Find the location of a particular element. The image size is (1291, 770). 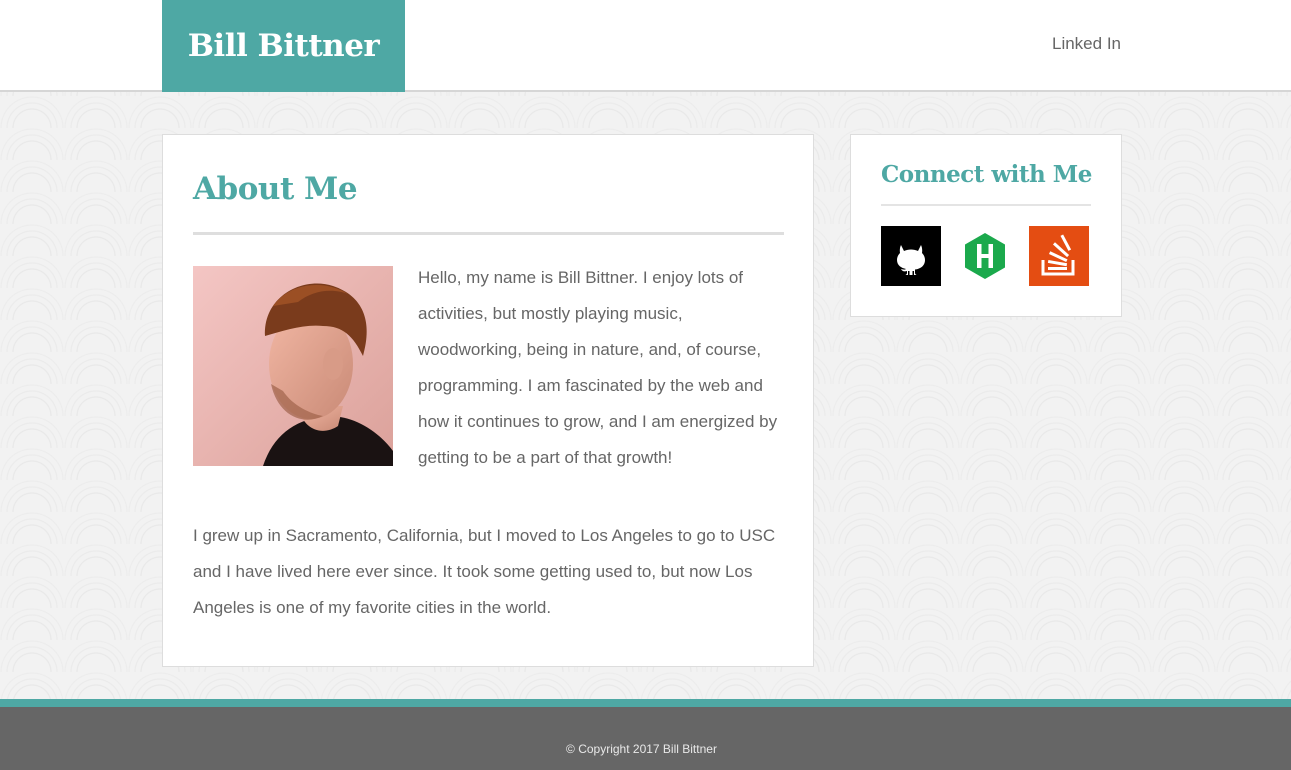

profile-photo-image is located at coordinates (293, 366).